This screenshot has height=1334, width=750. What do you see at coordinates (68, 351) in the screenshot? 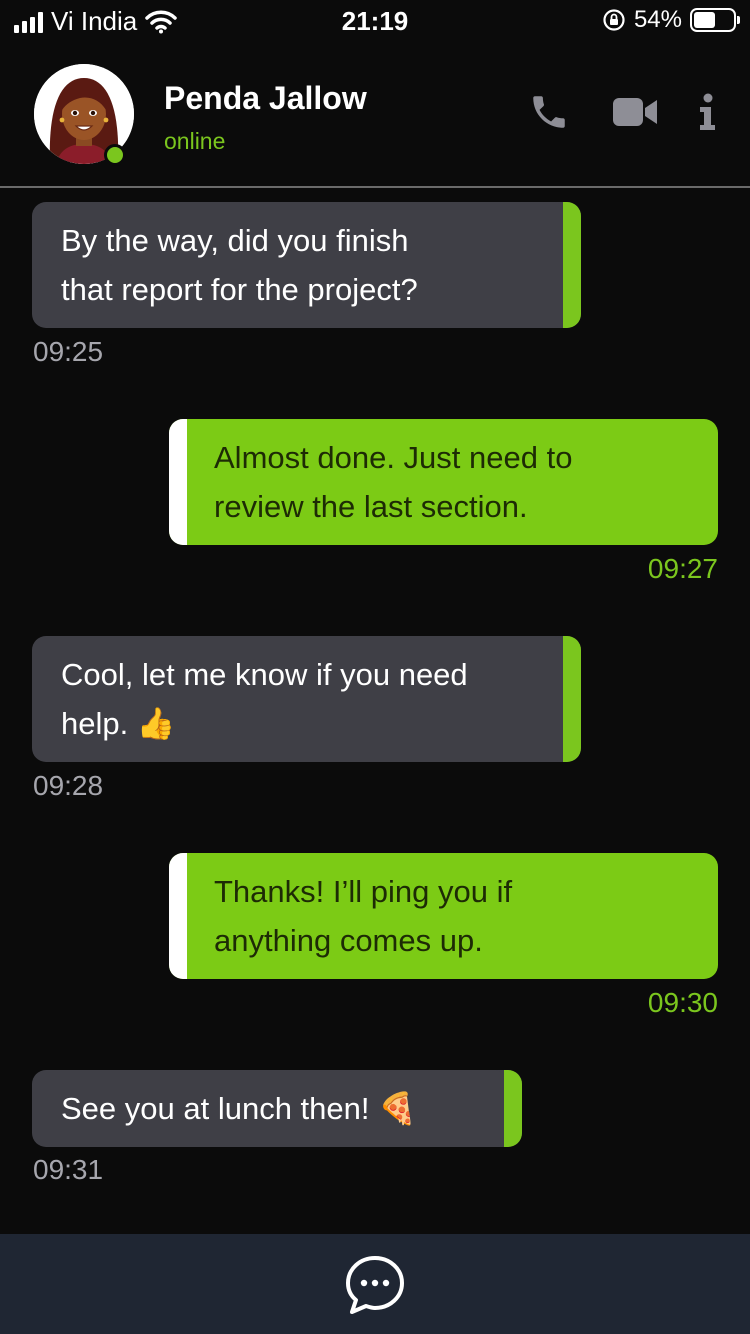
I see `message-time: 09:25` at bounding box center [68, 351].